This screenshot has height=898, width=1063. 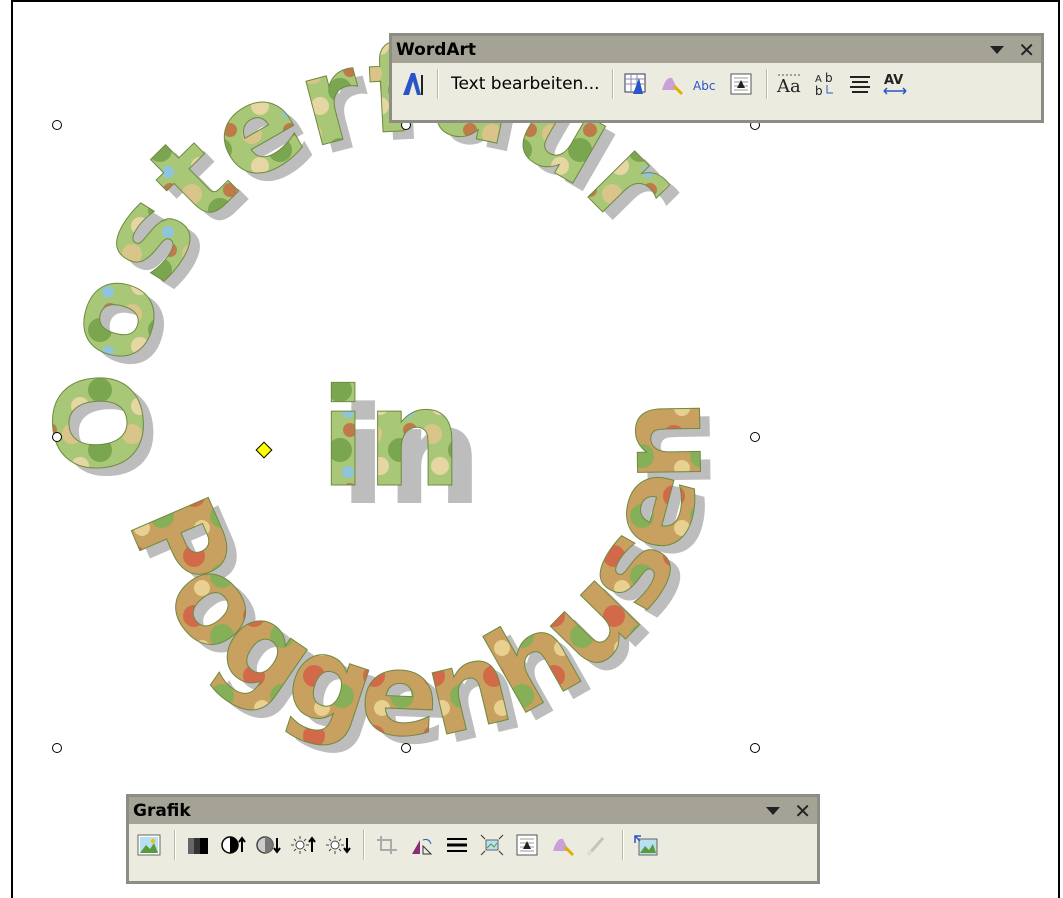 I want to click on same-letter-heights-button: Aa, so click(x=790, y=84).